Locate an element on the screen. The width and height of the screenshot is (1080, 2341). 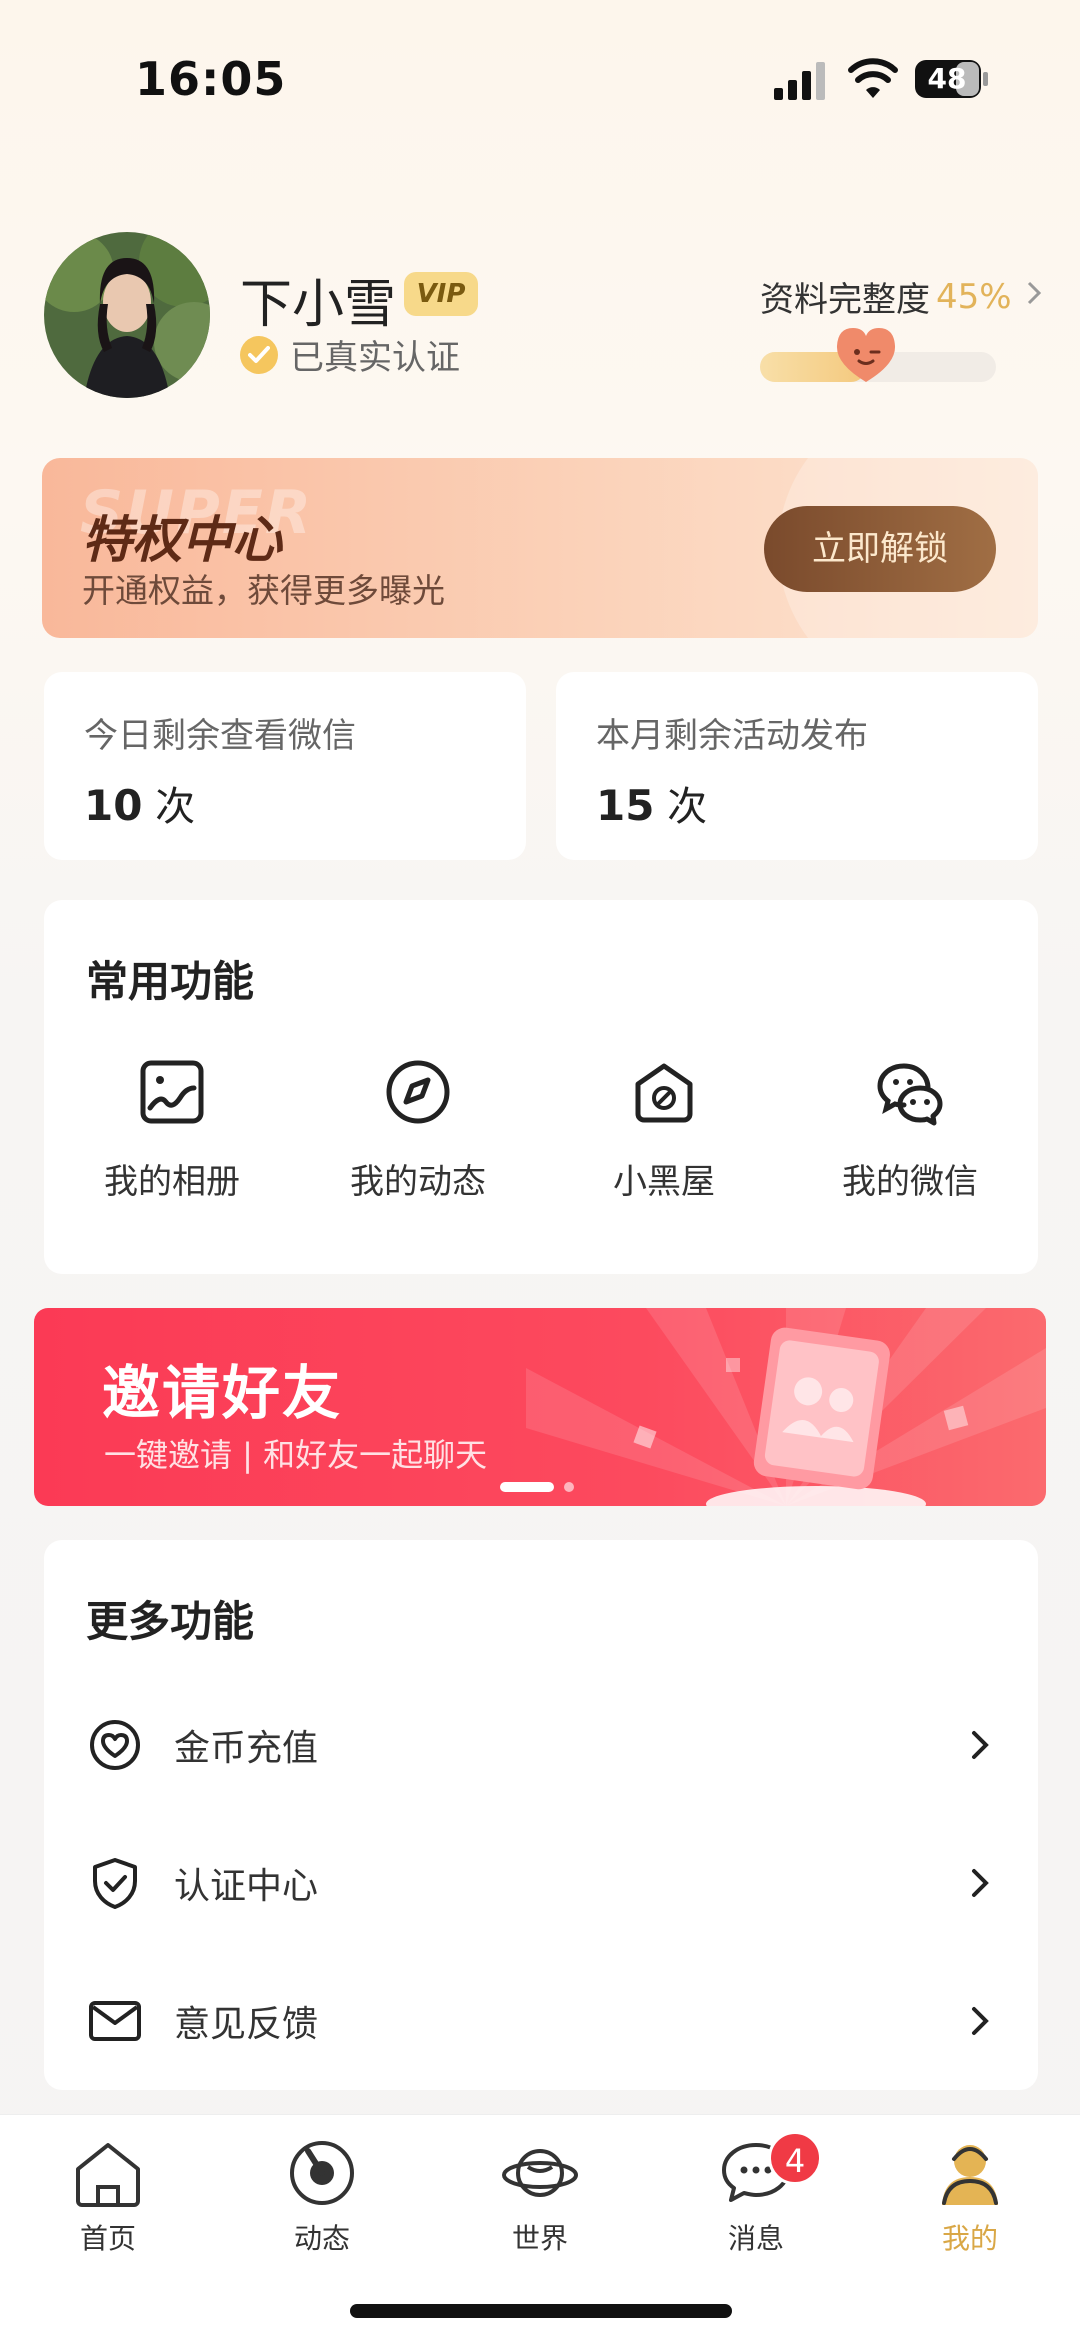
my-wechat-button: 我的微信 is located at coordinates (910, 1130).